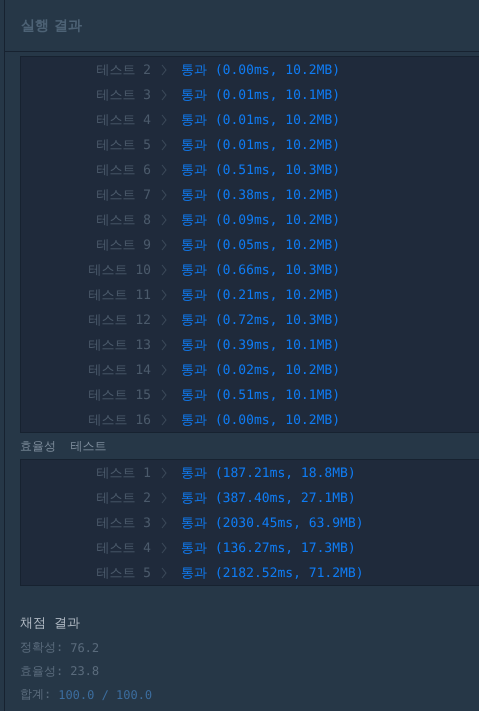 The image size is (479, 711). Describe the element at coordinates (260, 320) in the screenshot. I see `test-result: 통과 (0.72ms, 10.3MB)` at that location.